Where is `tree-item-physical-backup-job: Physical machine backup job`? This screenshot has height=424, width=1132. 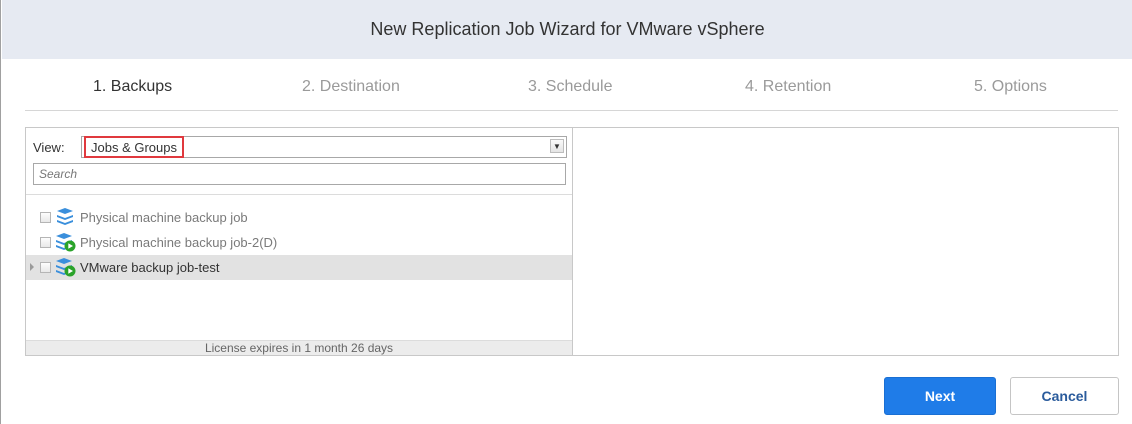 tree-item-physical-backup-job: Physical machine backup job is located at coordinates (299, 217).